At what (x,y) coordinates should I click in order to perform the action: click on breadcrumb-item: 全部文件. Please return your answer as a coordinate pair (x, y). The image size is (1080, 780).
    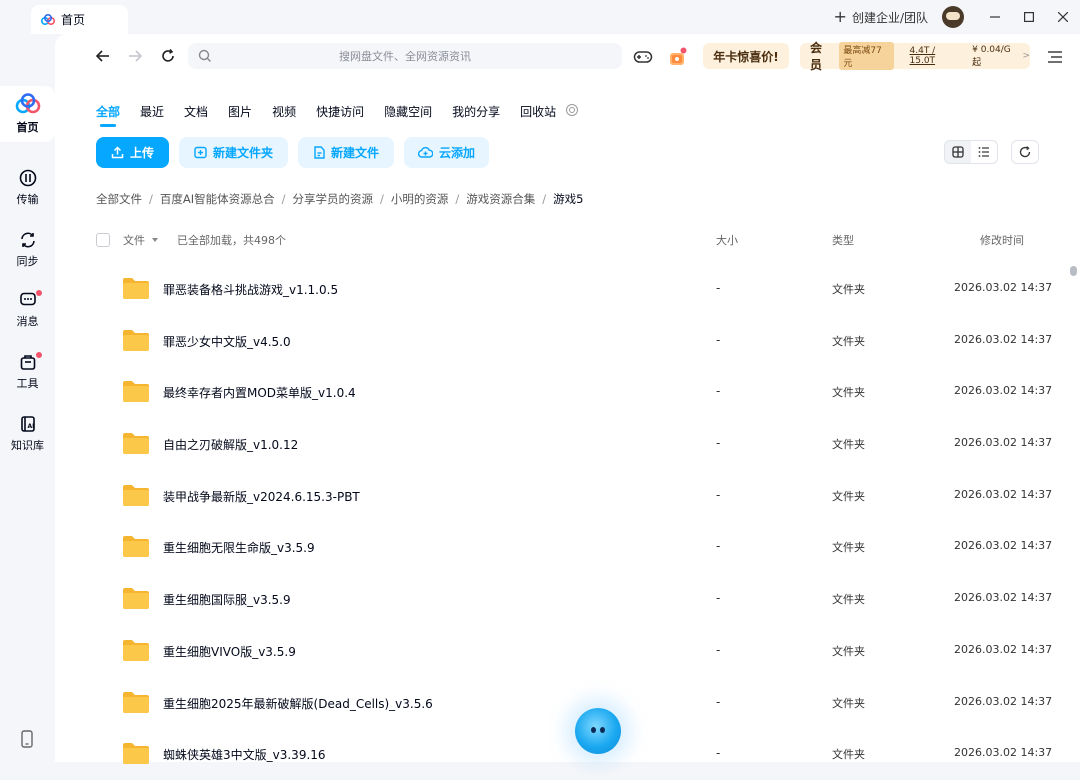
    Looking at the image, I should click on (119, 199).